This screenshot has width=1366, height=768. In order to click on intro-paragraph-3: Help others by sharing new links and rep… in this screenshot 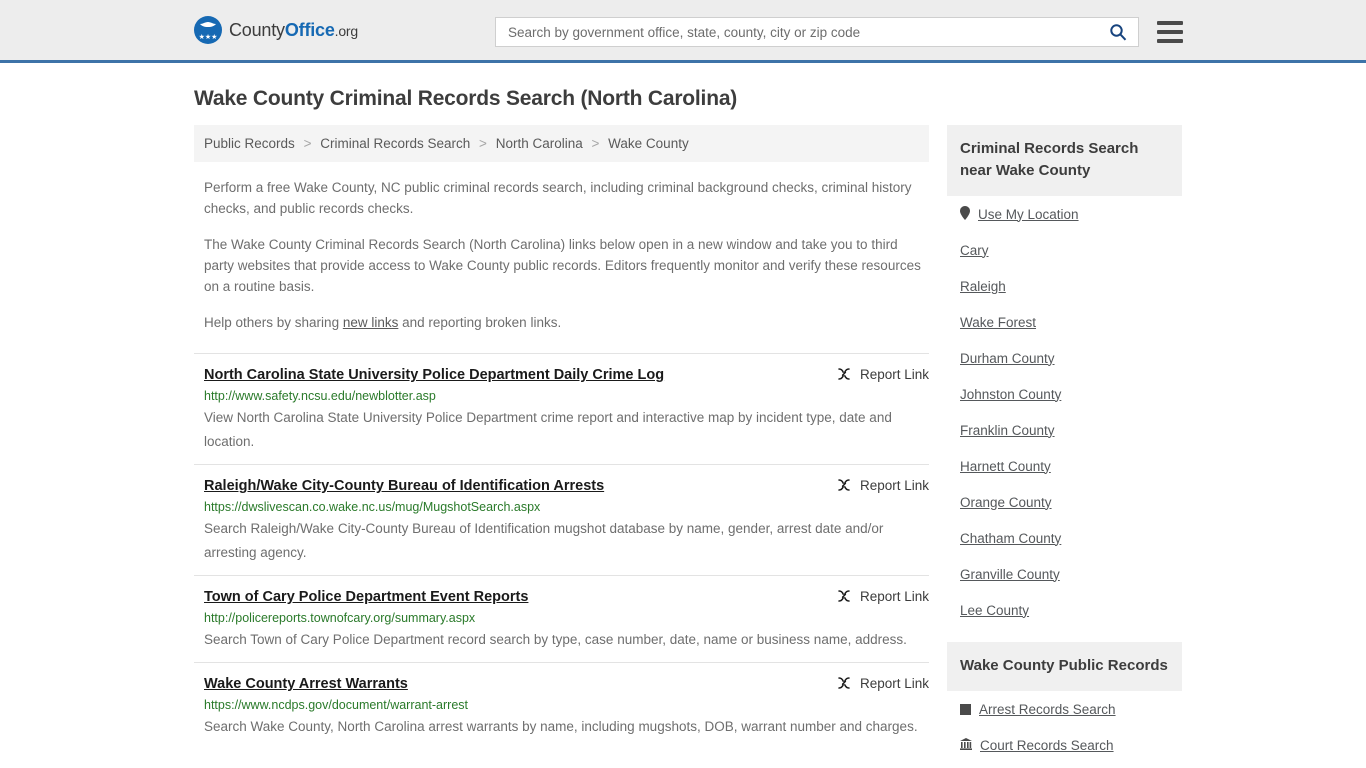, I will do `click(563, 322)`.